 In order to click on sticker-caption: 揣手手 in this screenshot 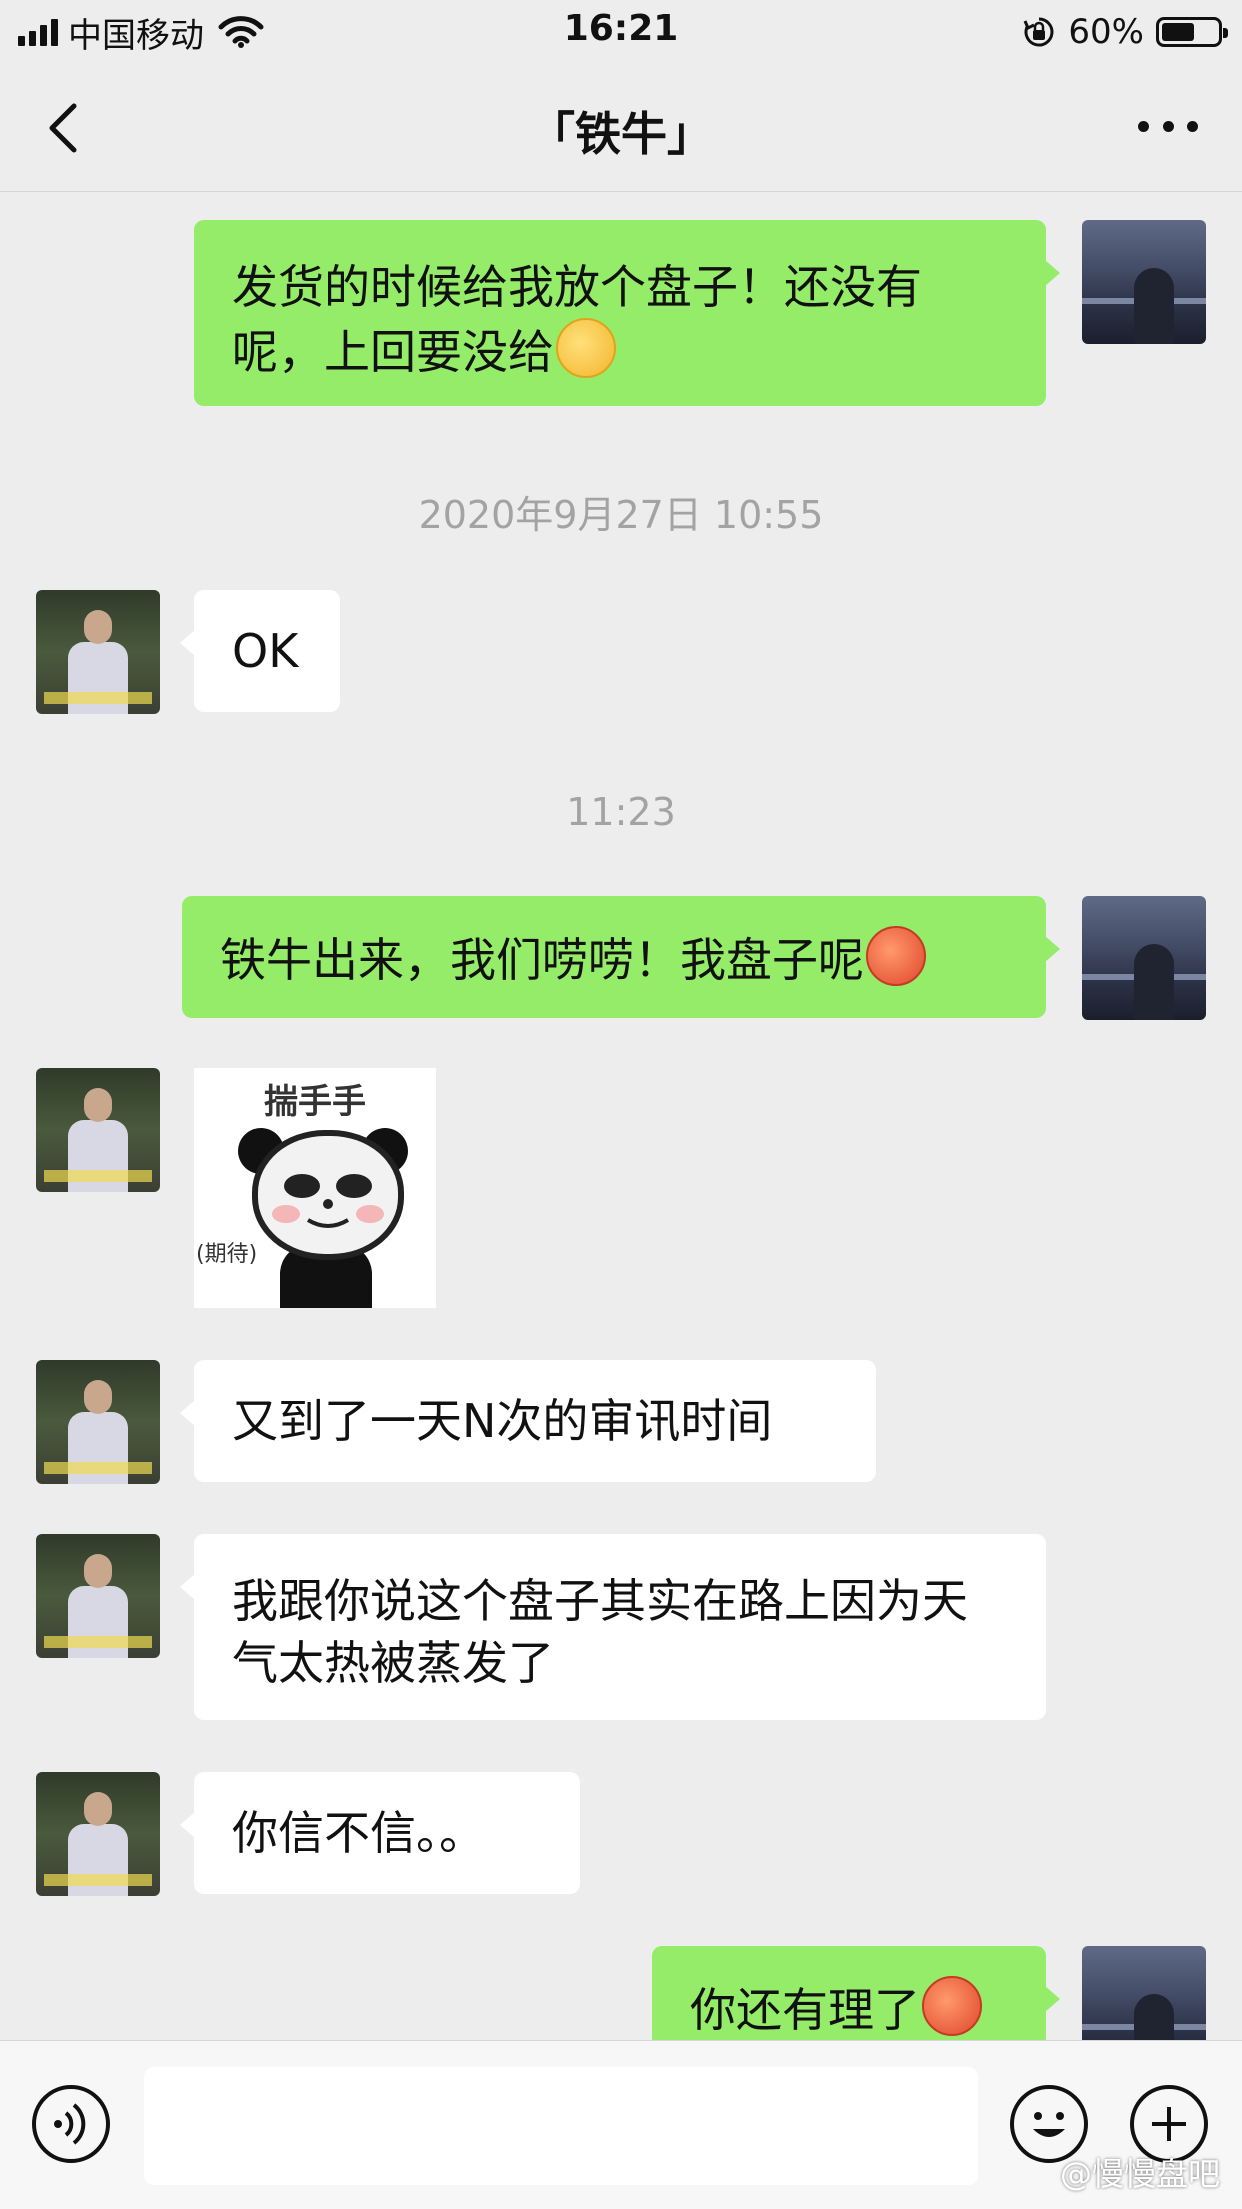, I will do `click(315, 1102)`.